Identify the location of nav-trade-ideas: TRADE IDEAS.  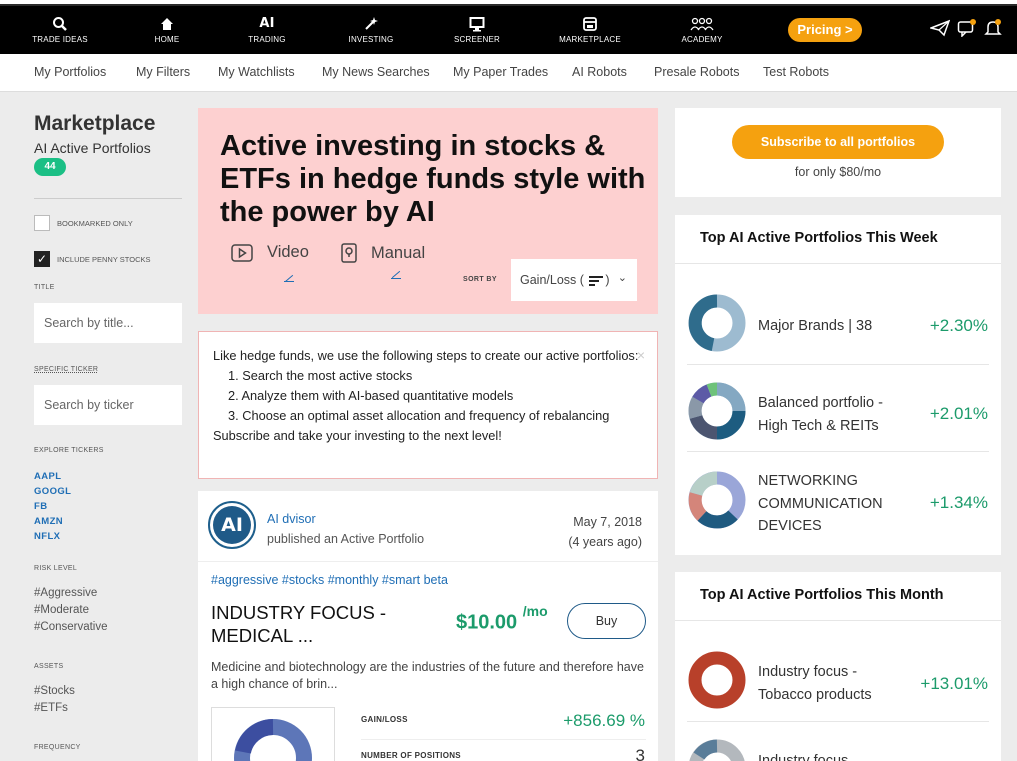
(60, 30).